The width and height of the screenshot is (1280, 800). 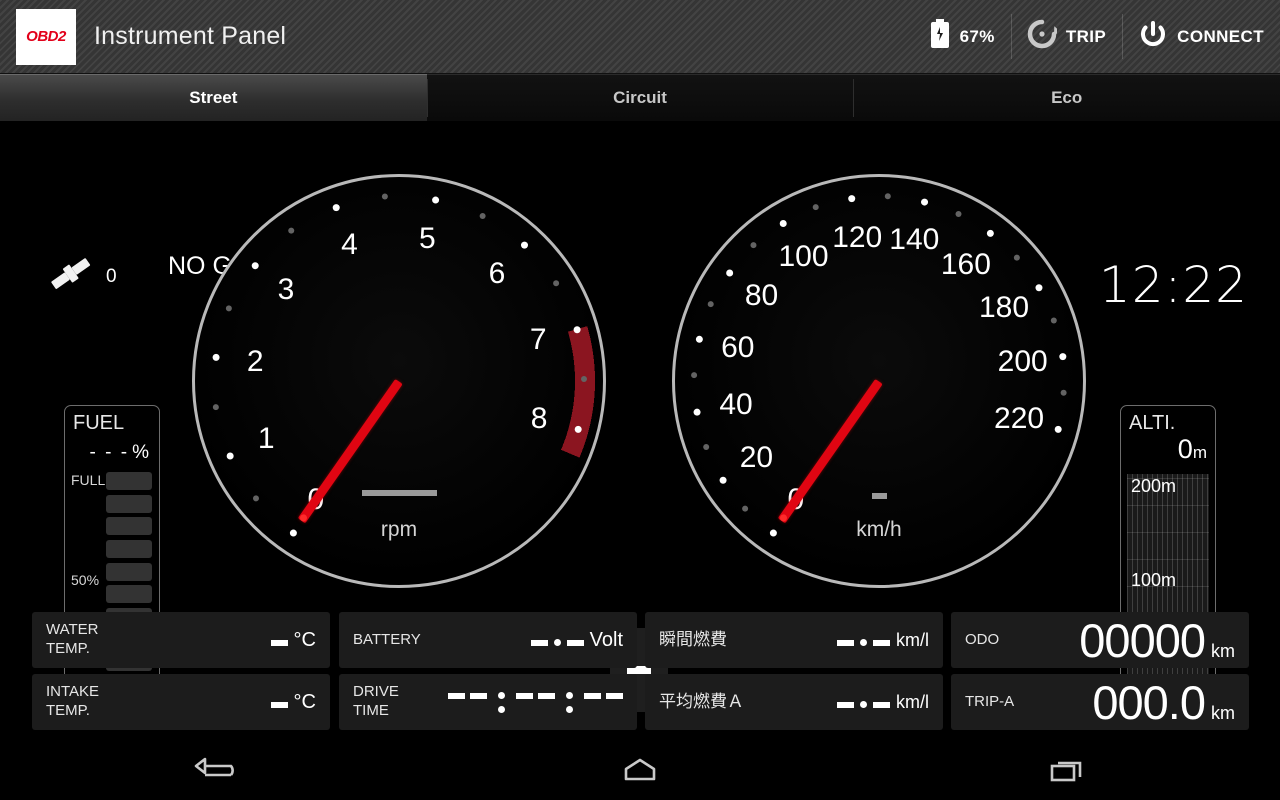 I want to click on tachometer-unit: rpm, so click(x=399, y=529).